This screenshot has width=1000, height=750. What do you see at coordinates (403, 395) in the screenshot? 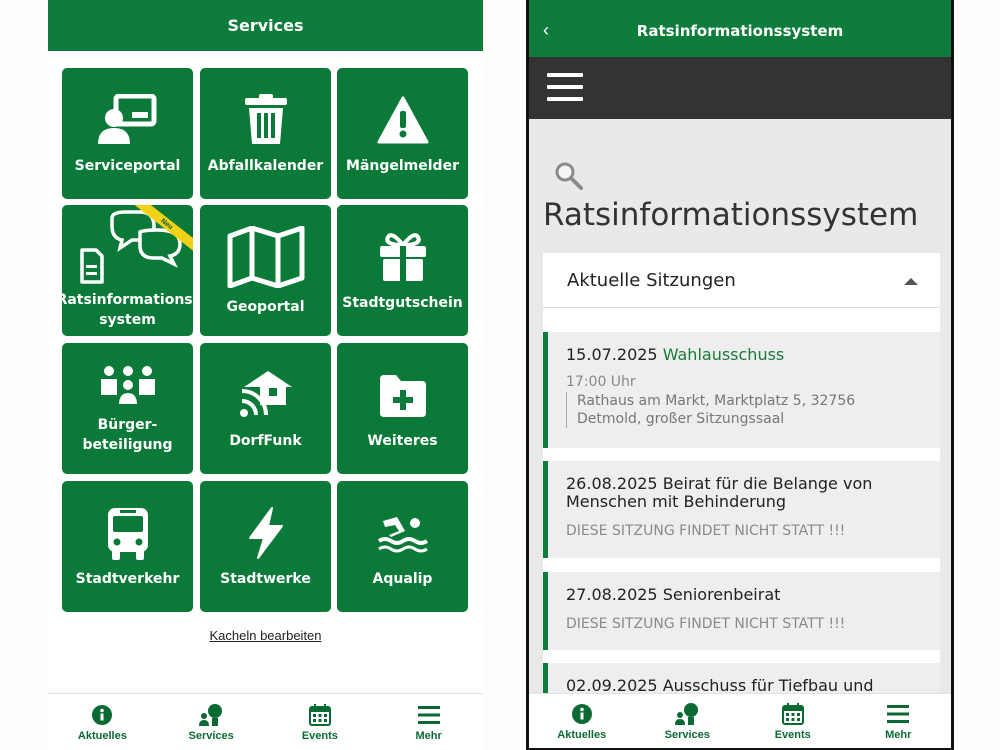
I see `folder-plus-icon` at bounding box center [403, 395].